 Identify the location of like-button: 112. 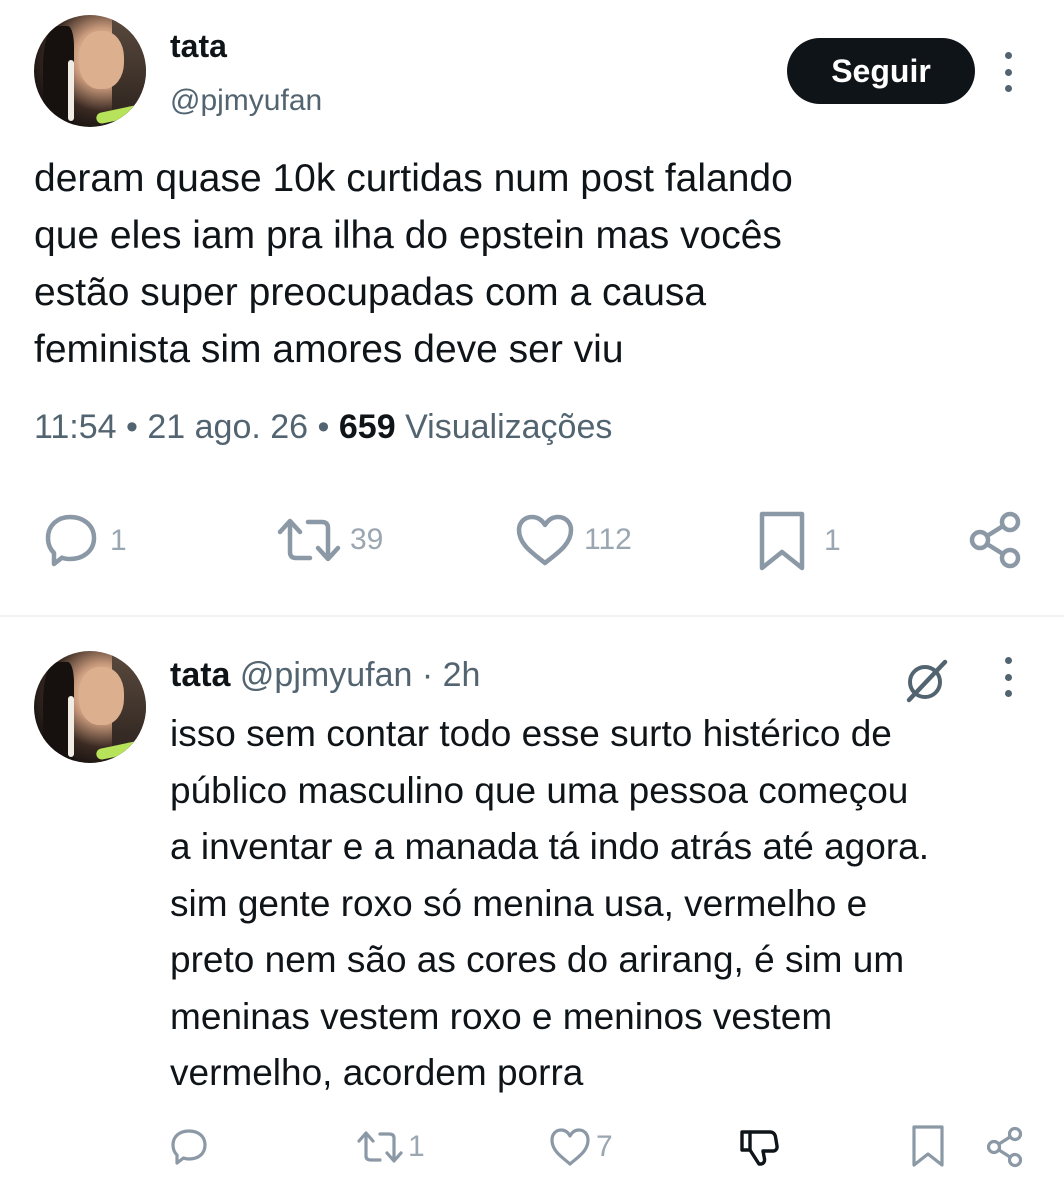
(573, 540).